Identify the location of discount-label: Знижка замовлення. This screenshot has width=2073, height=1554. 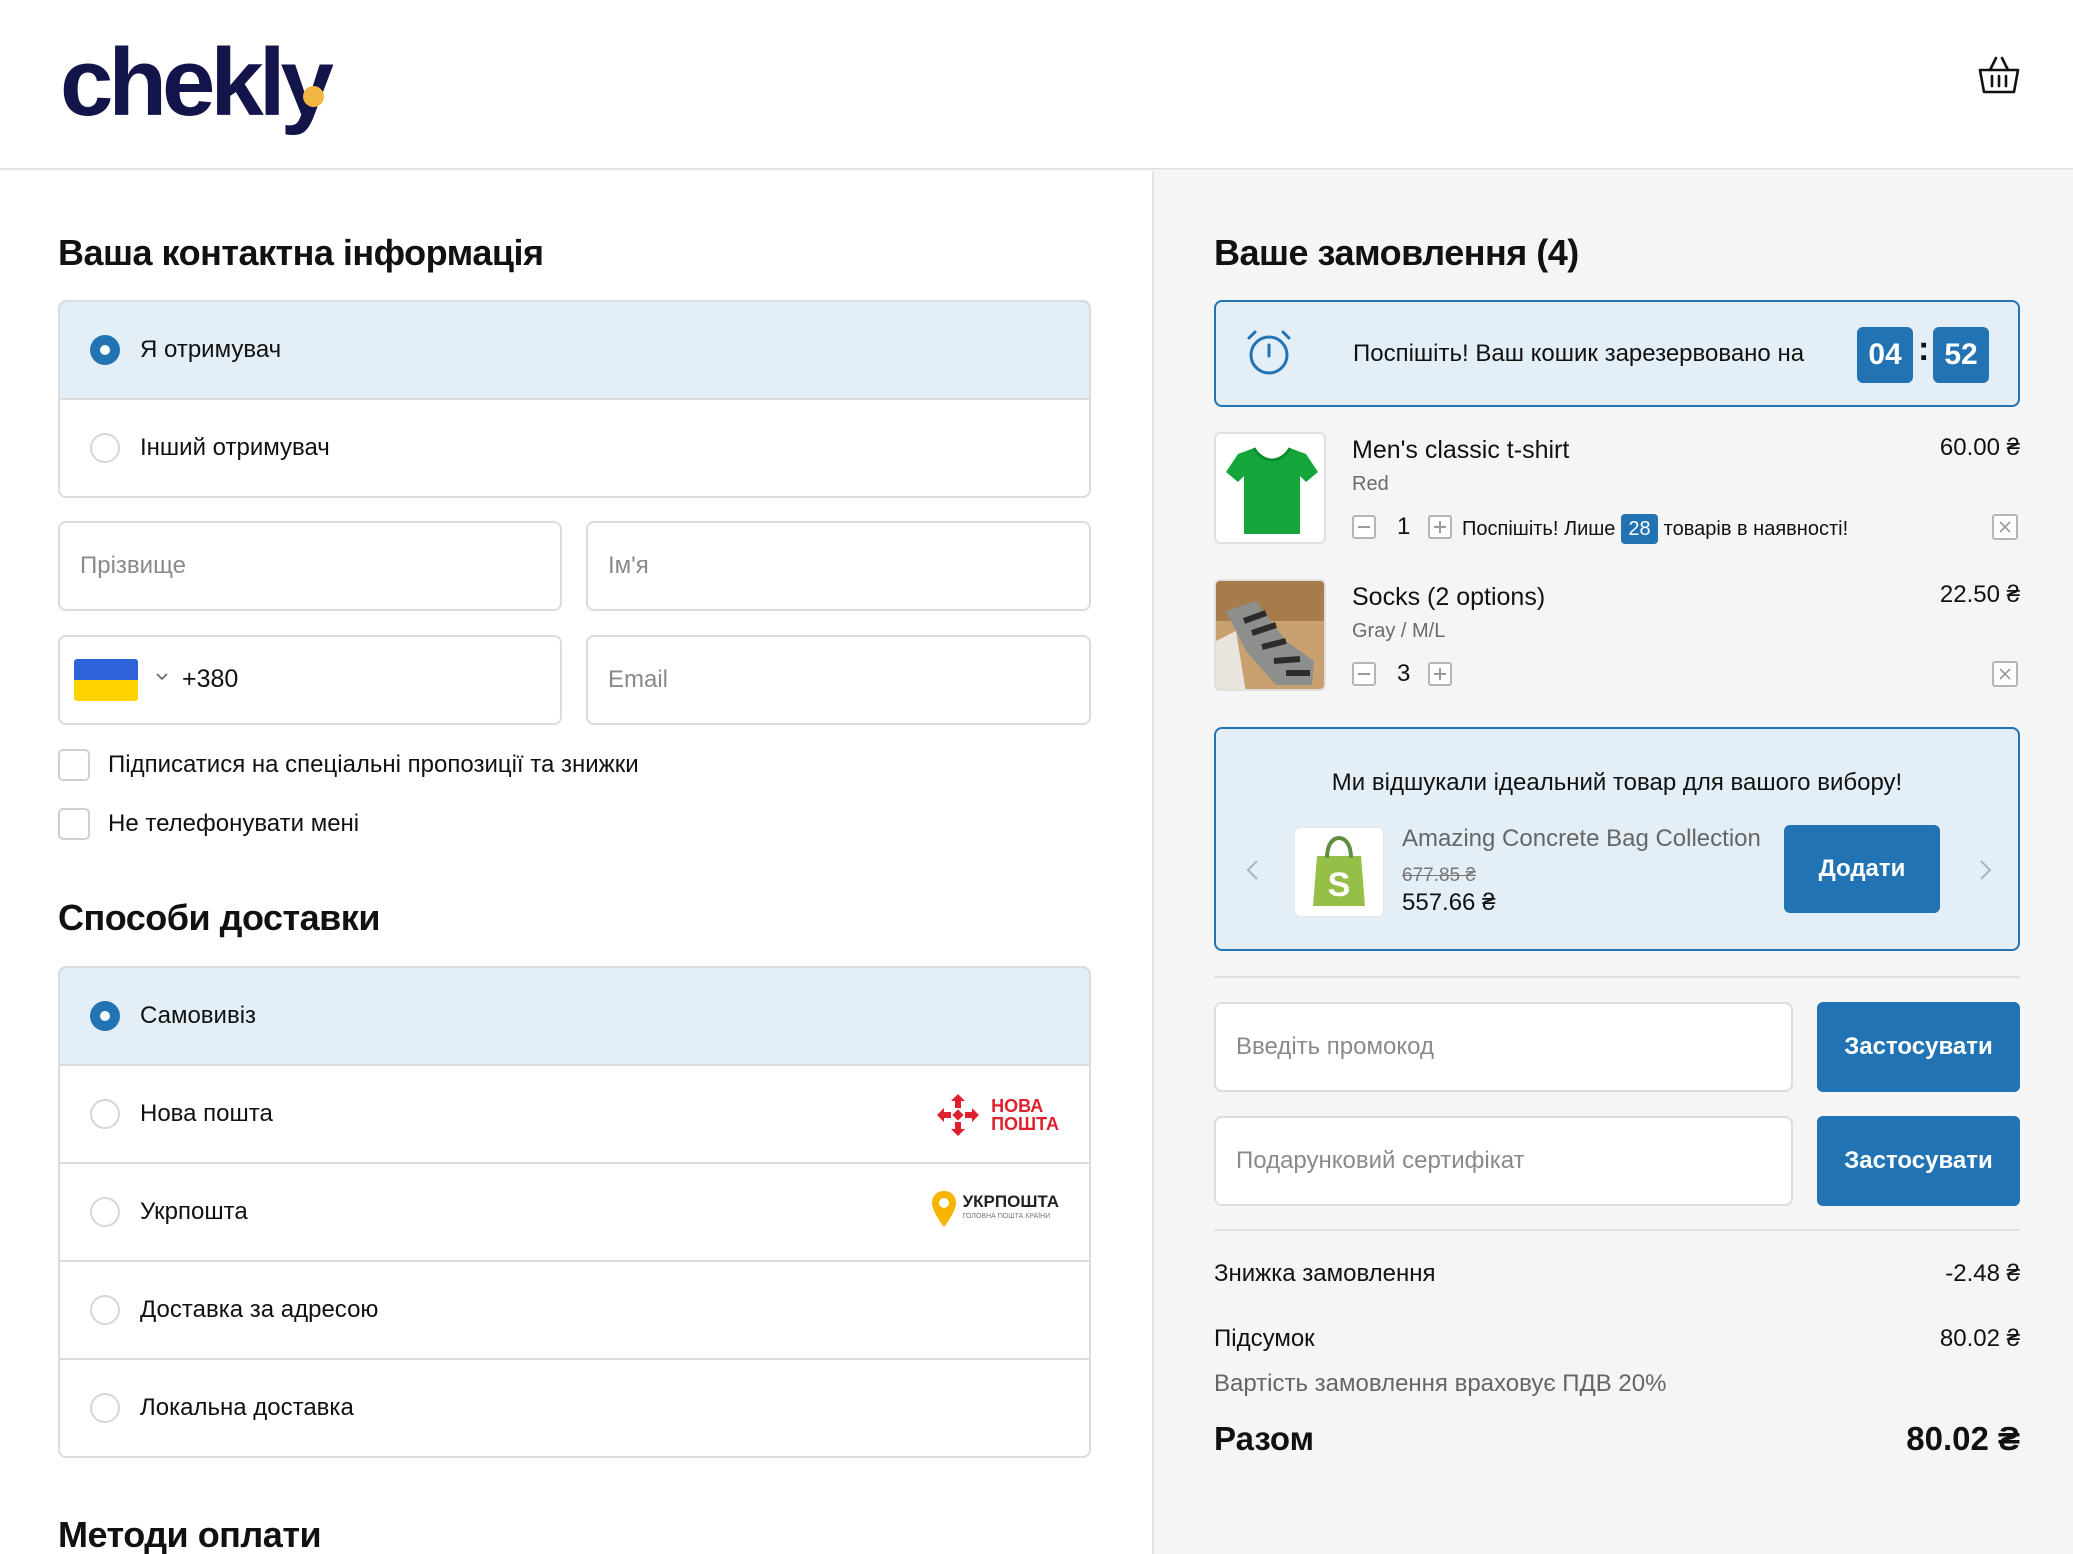
(1325, 1273).